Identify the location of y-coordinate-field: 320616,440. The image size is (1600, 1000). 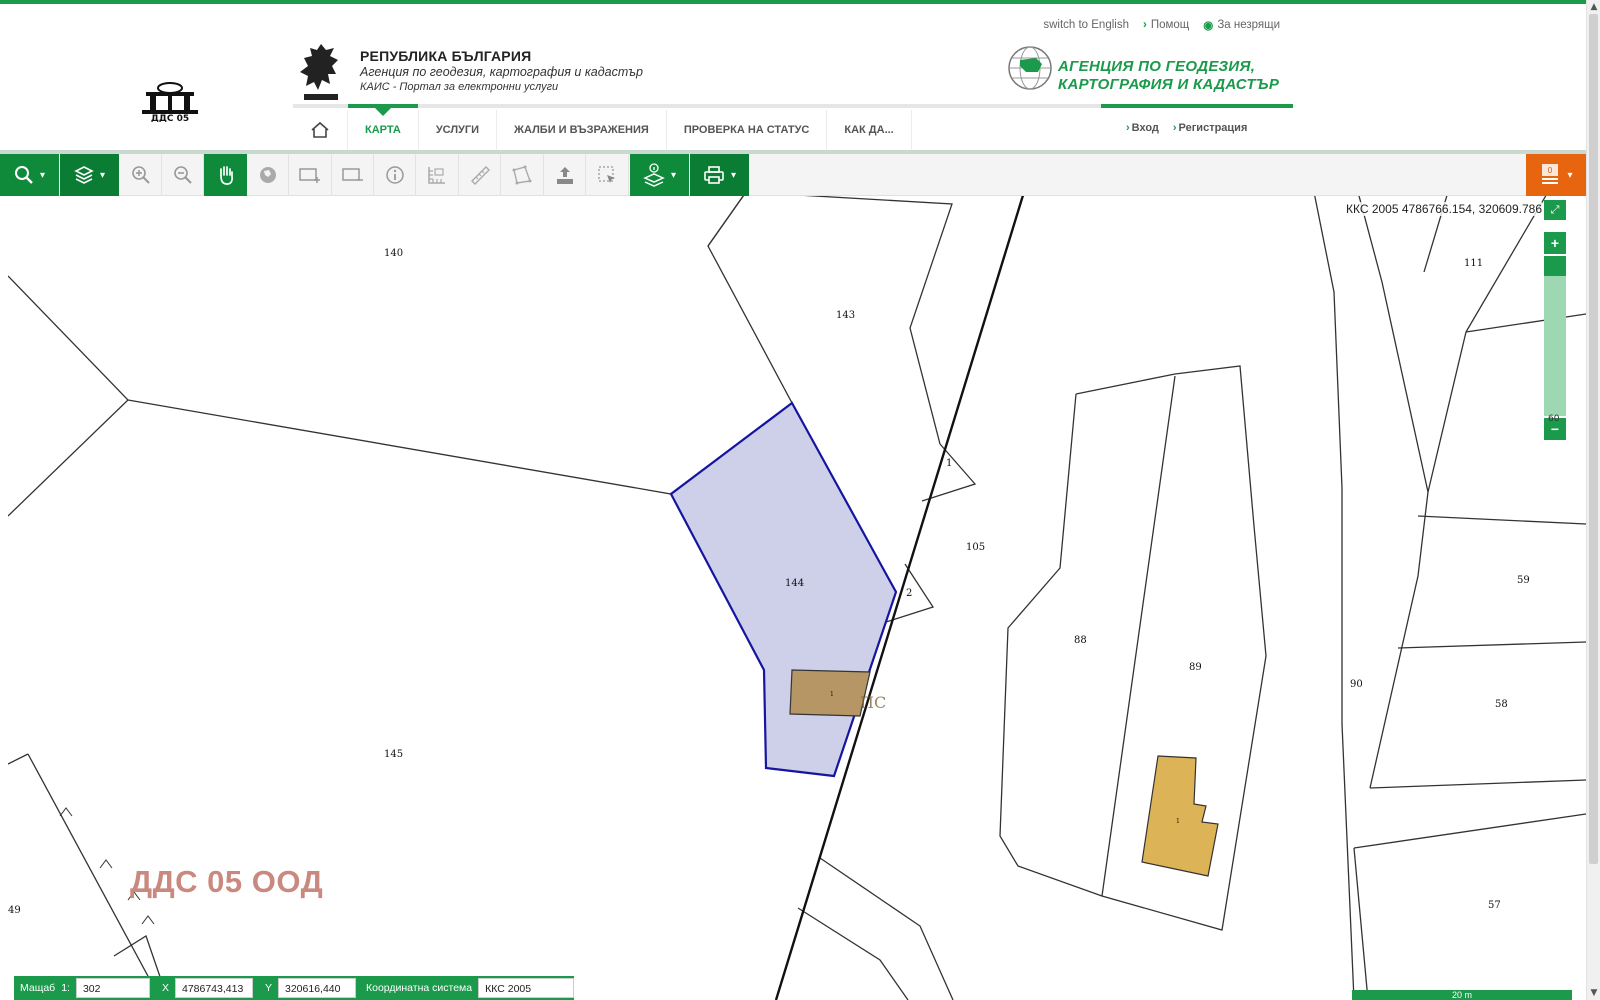
(317, 988).